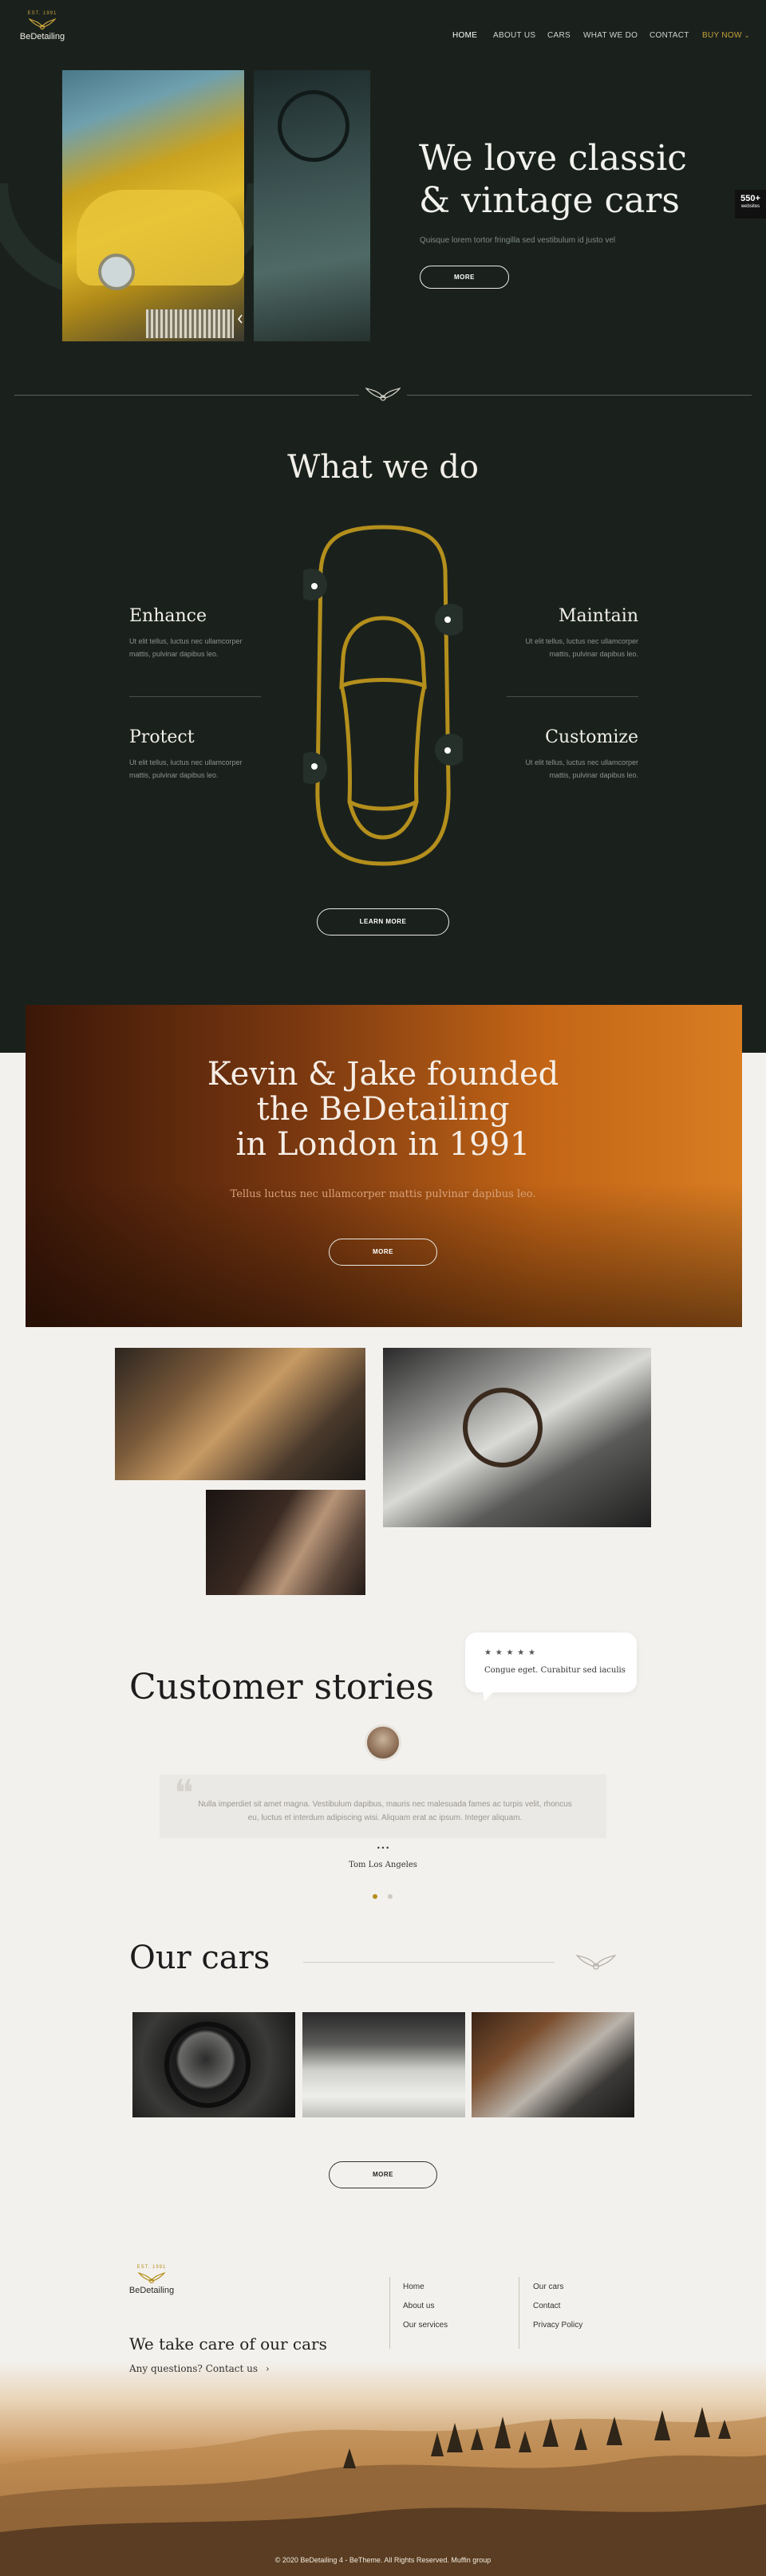  What do you see at coordinates (391, 1896) in the screenshot?
I see `slider-dot` at bounding box center [391, 1896].